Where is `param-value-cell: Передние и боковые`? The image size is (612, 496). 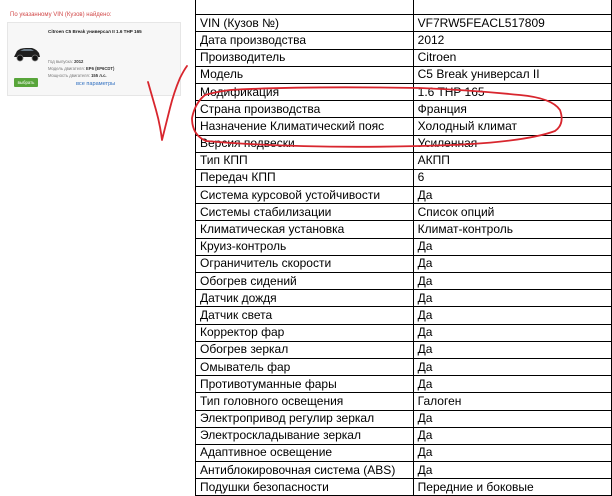
param-value-cell: Передние и боковые is located at coordinates (512, 487).